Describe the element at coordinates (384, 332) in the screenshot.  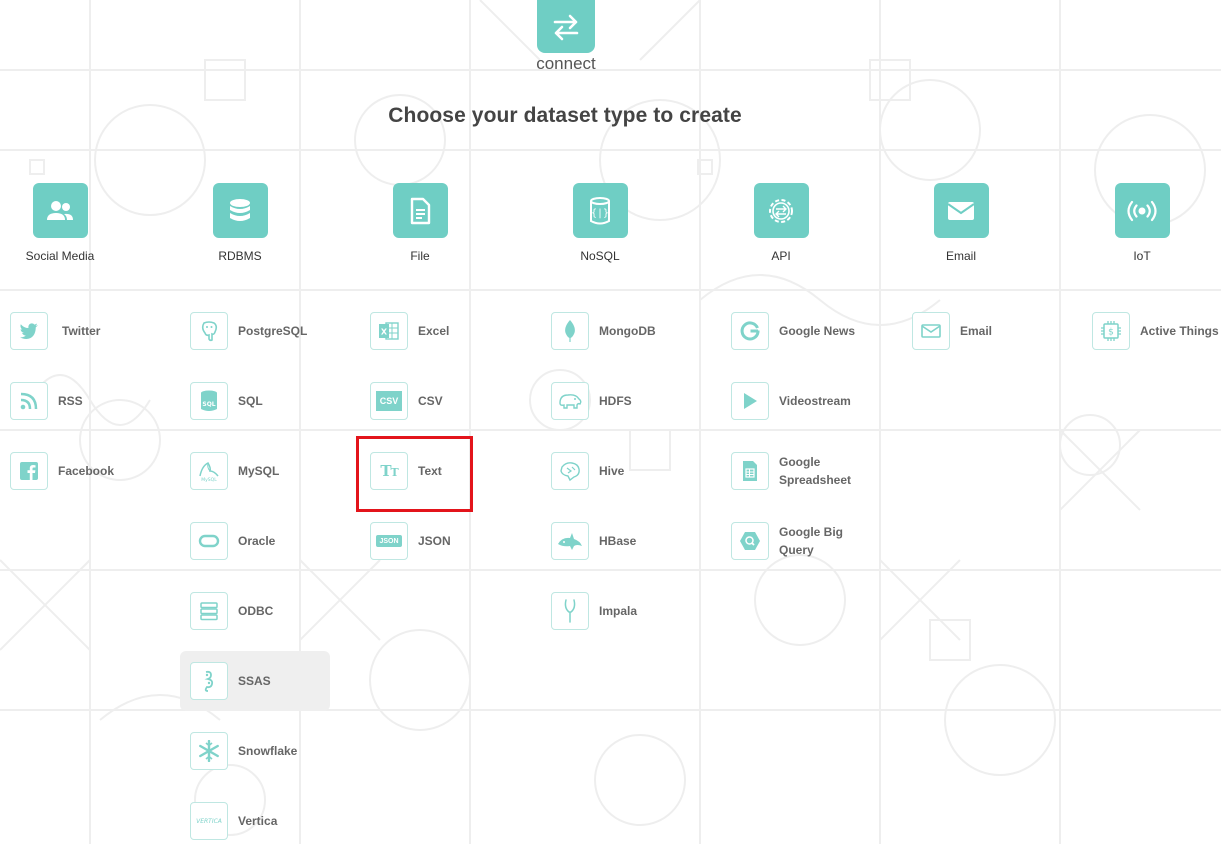
I see `svg-text: X` at that location.